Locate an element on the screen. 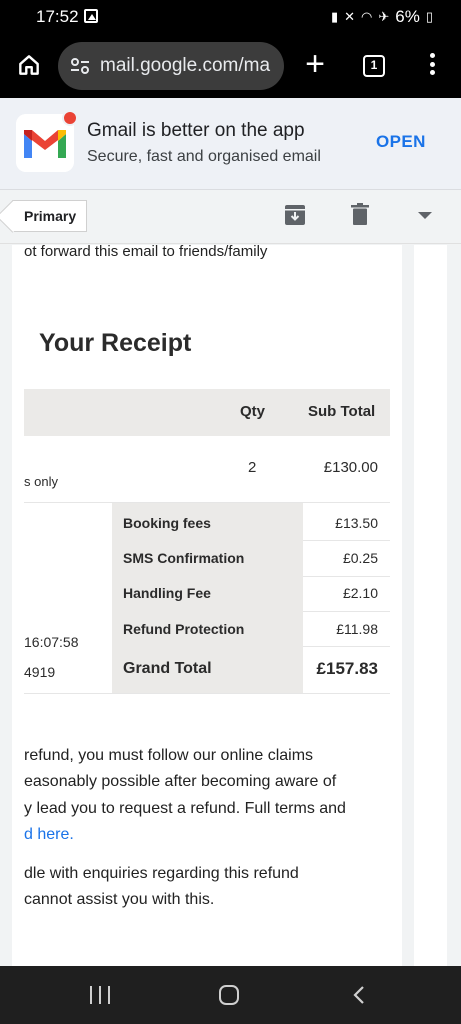  booking-time: 16:07:58 is located at coordinates (51, 642).